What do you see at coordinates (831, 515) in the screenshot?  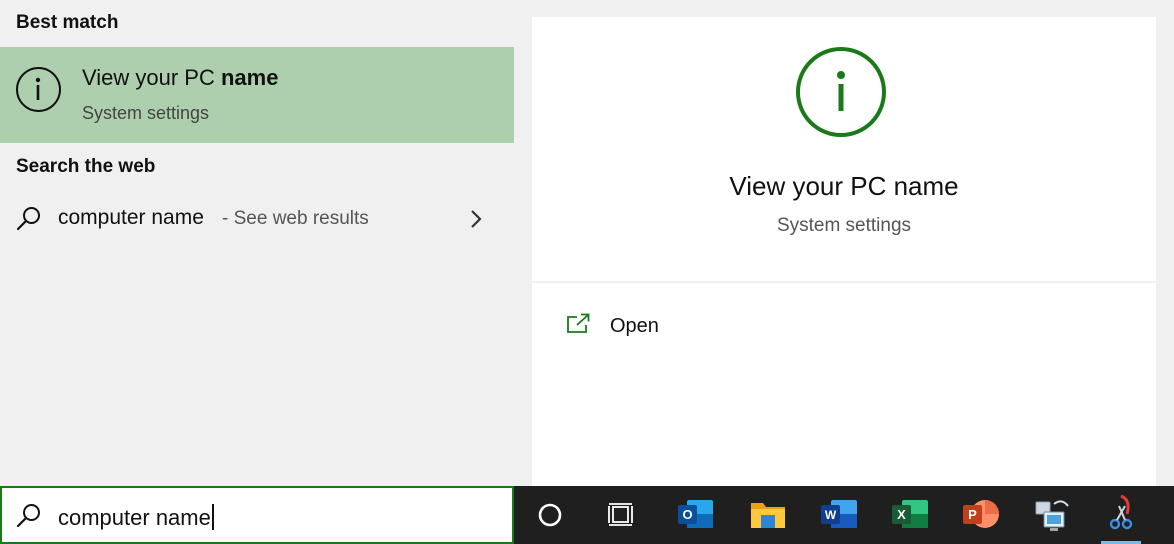 I see `svg-text: W` at bounding box center [831, 515].